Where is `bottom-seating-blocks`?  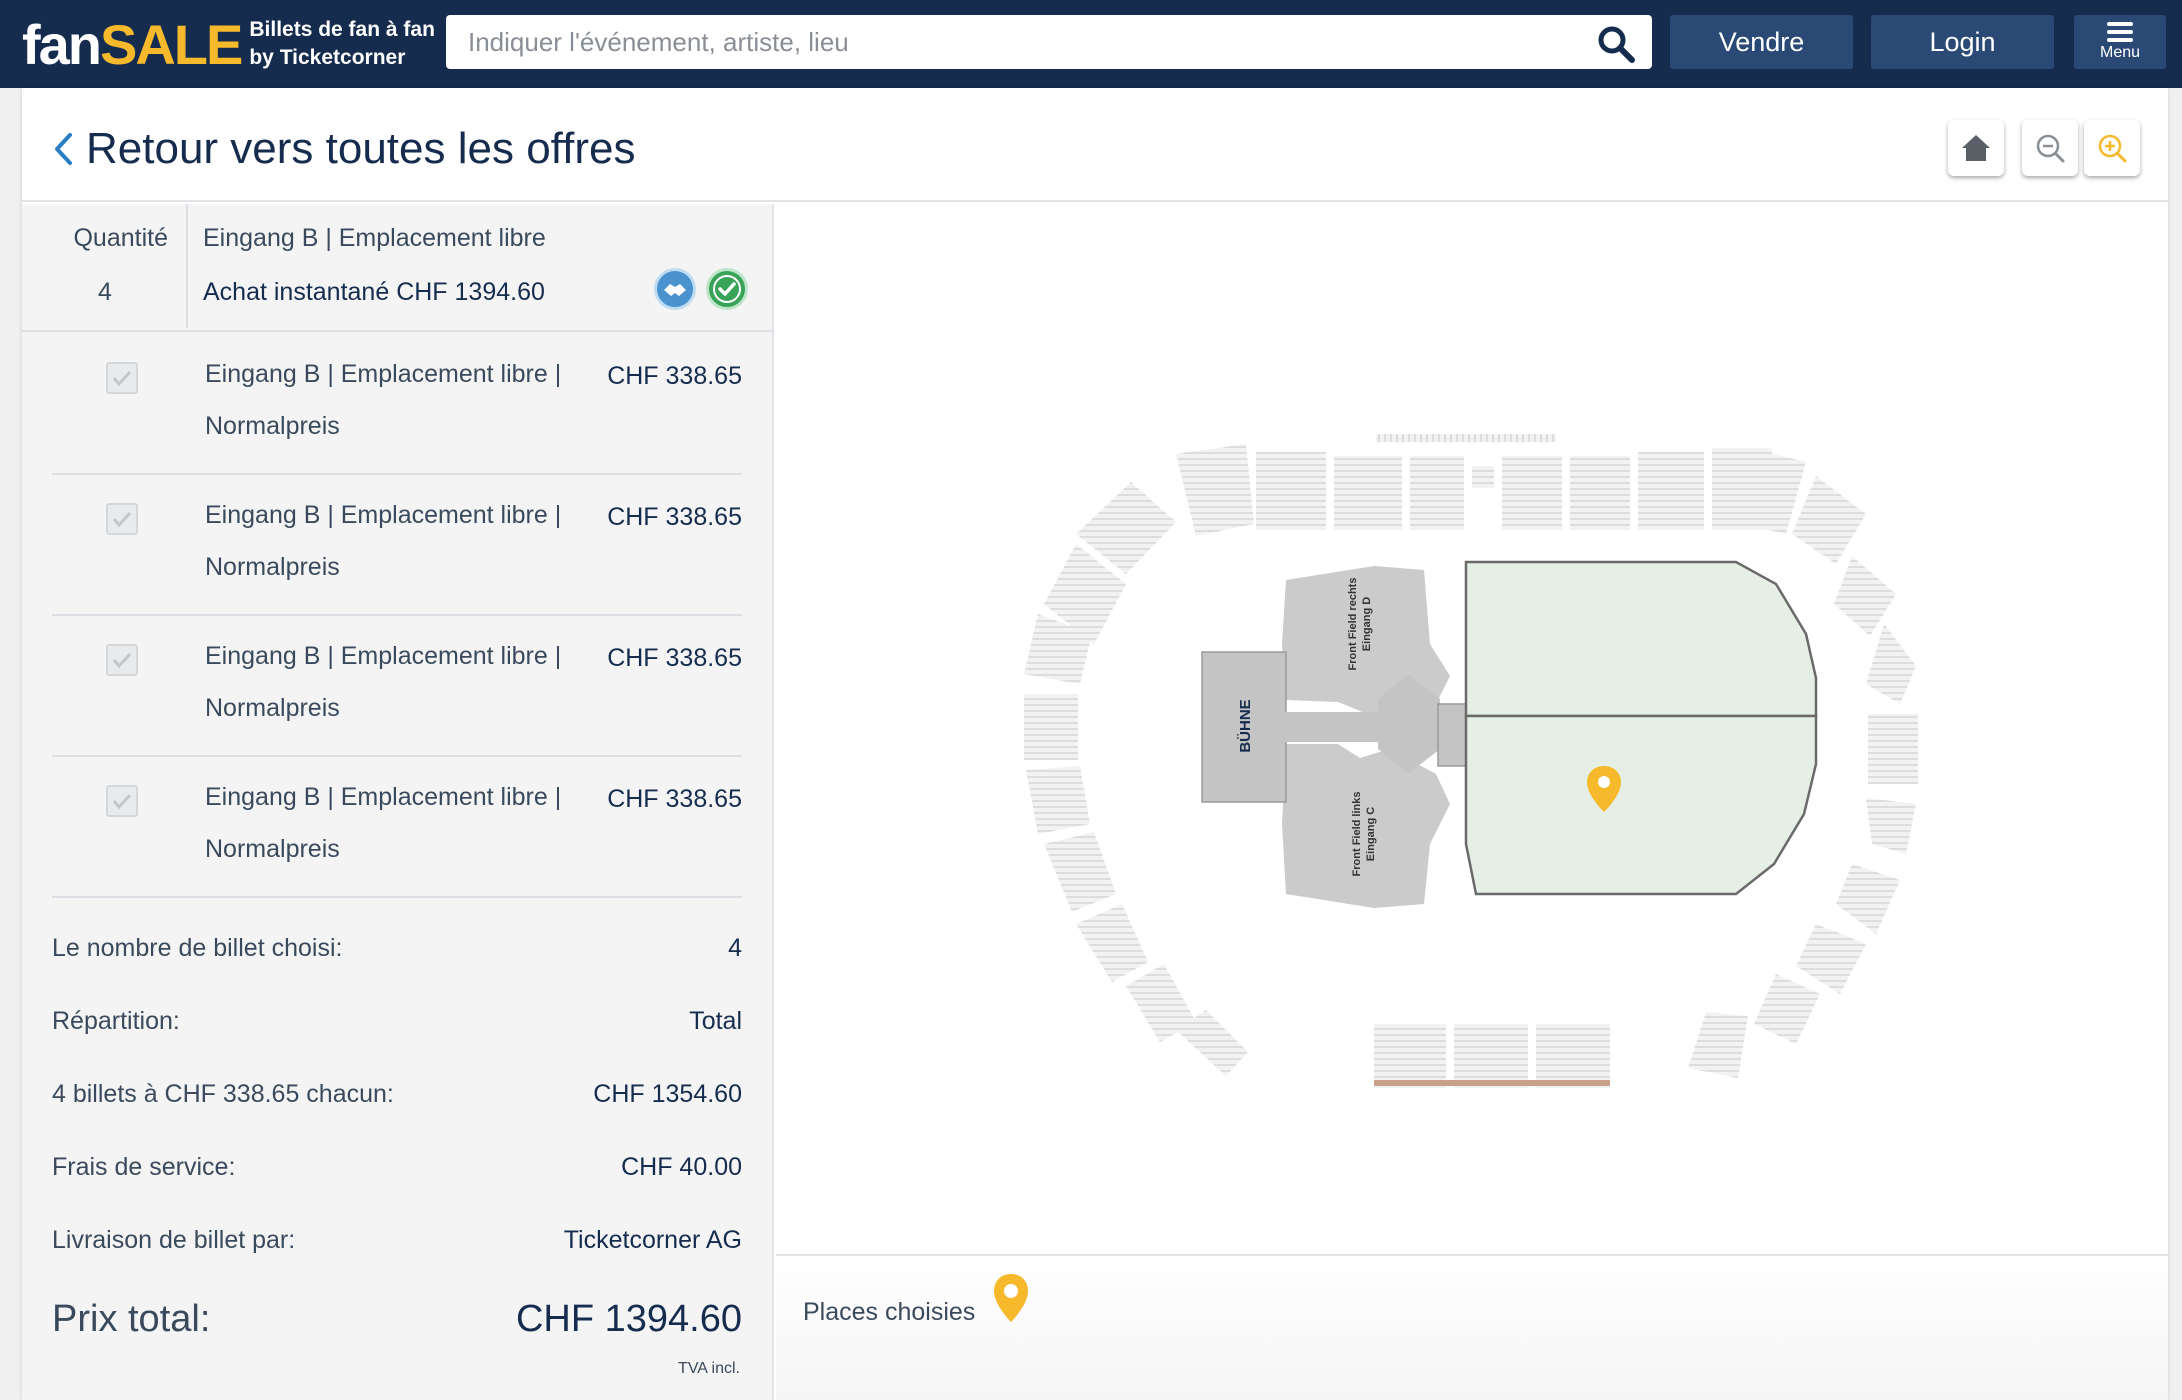
bottom-seating-blocks is located at coordinates (1492, 1056).